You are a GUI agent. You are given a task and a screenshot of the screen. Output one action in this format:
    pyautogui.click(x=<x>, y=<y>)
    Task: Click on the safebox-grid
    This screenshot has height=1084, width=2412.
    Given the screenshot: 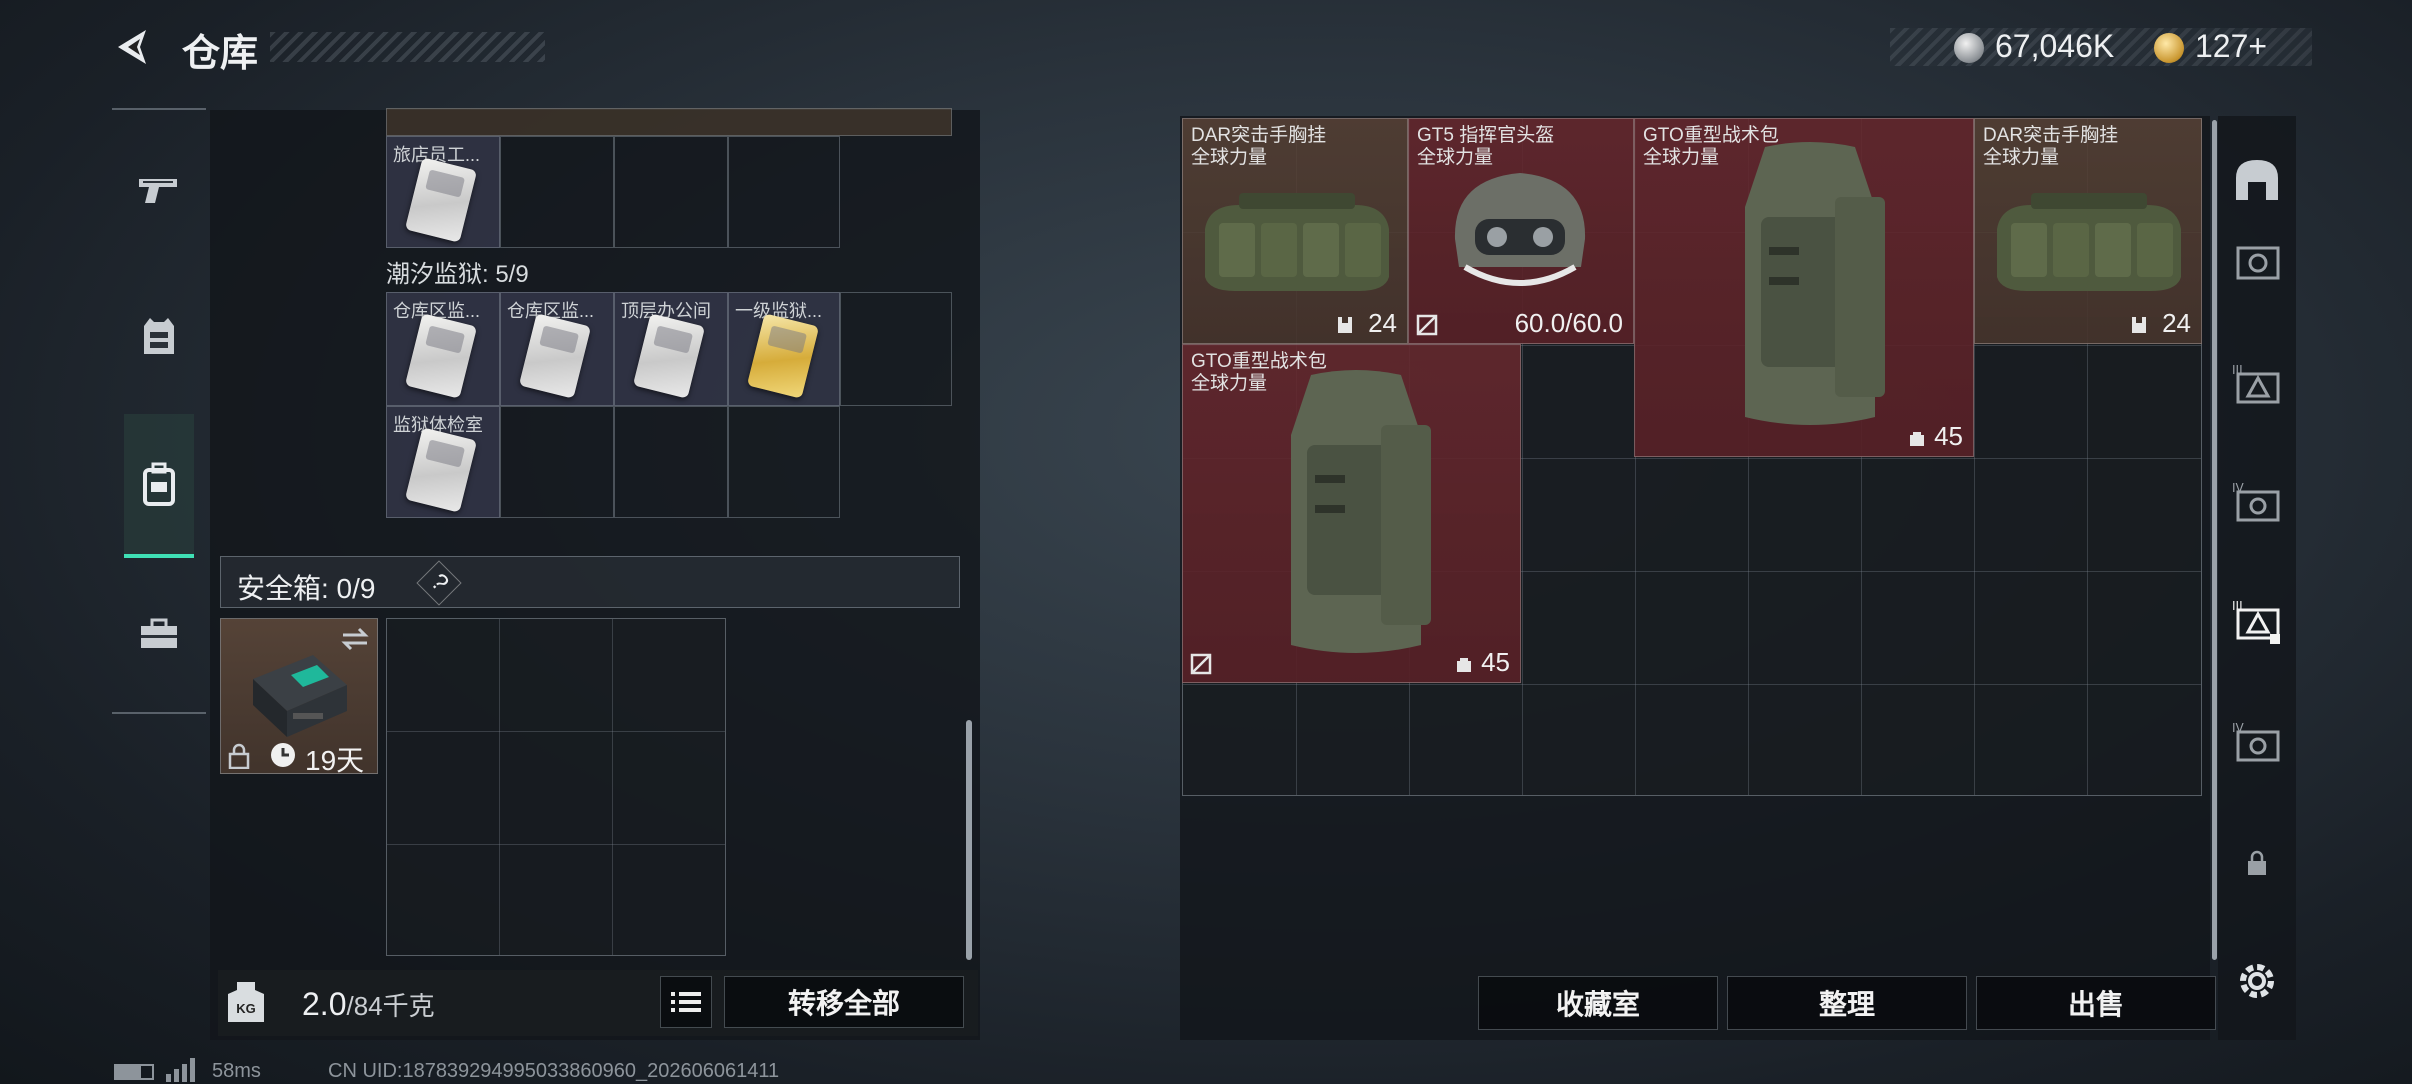 What is the action you would take?
    pyautogui.click(x=556, y=787)
    